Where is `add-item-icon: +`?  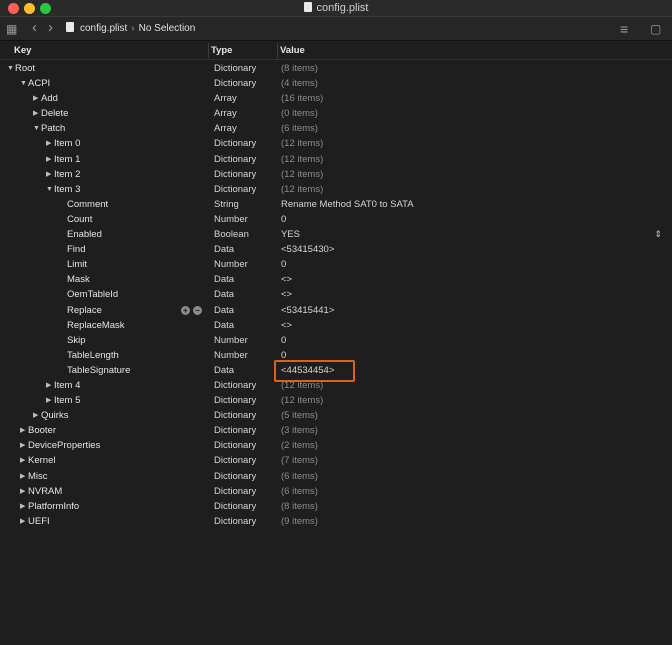
add-item-icon: + is located at coordinates (185, 310).